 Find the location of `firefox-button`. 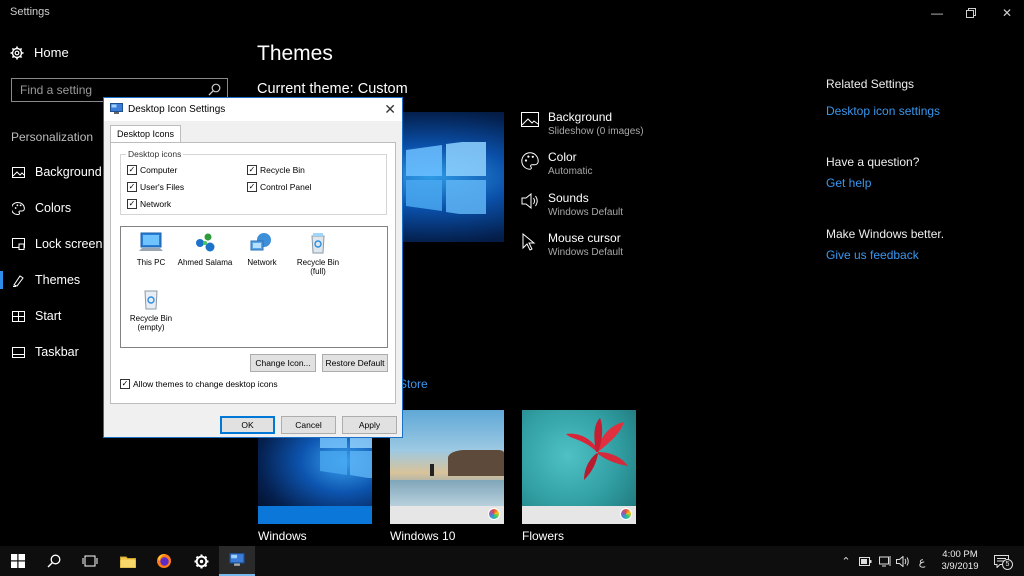

firefox-button is located at coordinates (164, 561).